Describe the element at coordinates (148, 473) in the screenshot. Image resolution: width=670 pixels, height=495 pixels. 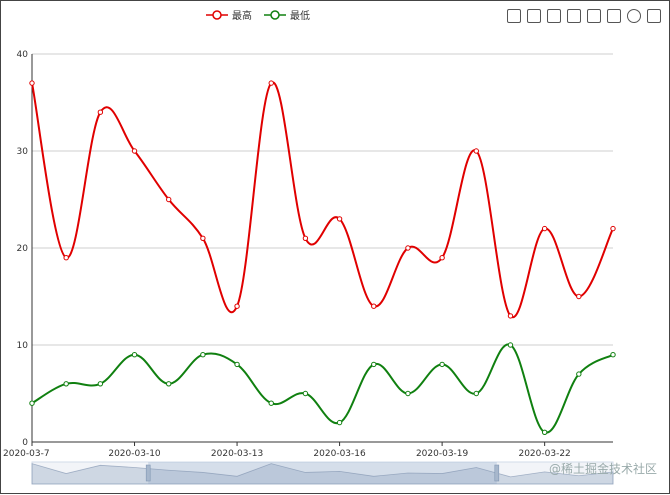
I see `zoom-handle-start` at that location.